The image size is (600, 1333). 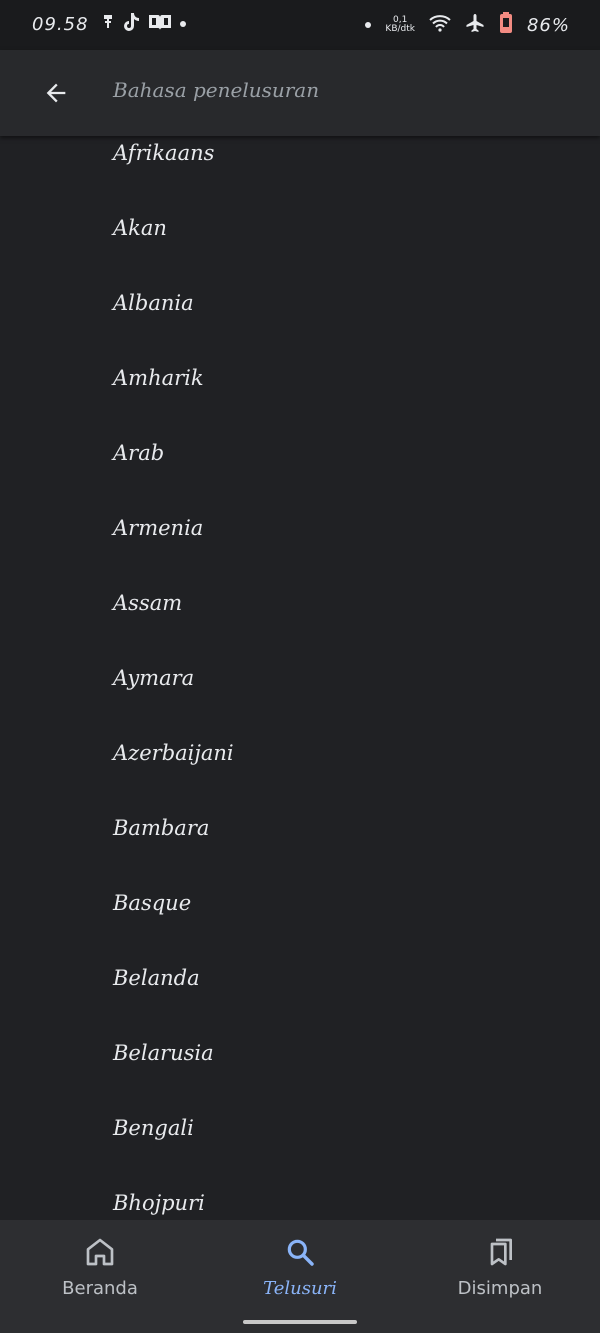 I want to click on tiktok-icon, so click(x=131, y=24).